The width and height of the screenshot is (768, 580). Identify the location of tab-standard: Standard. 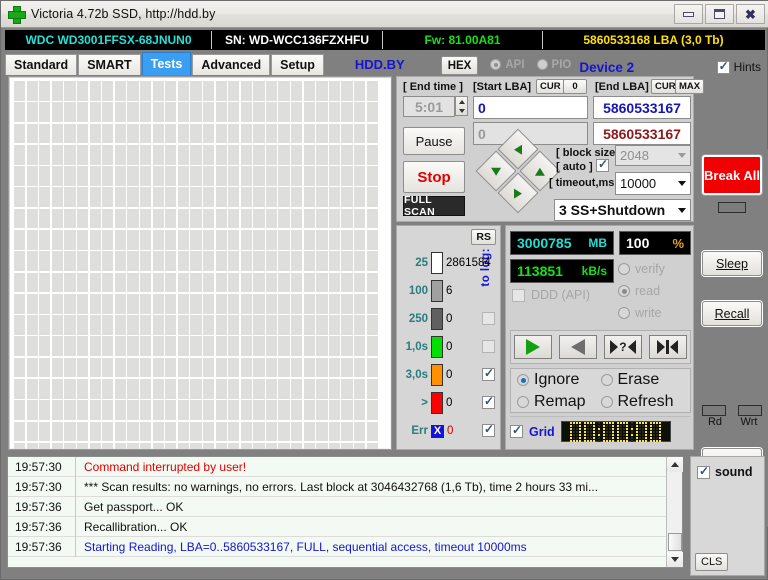
(41, 64).